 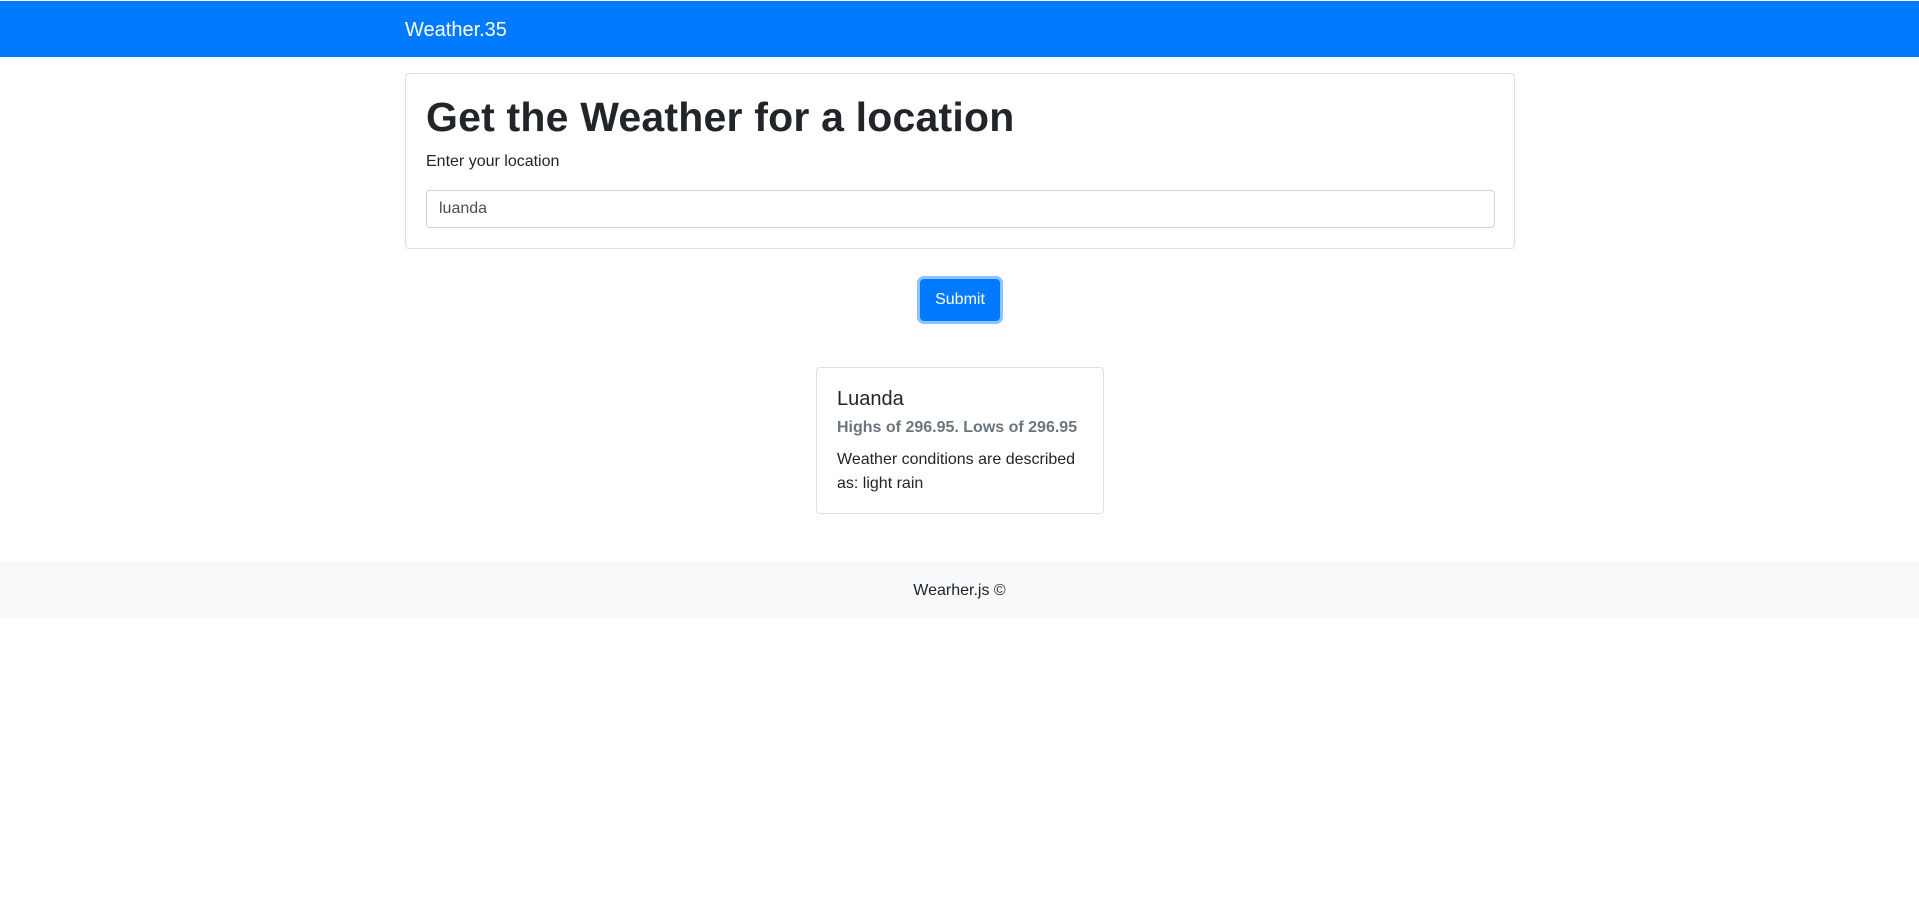 What do you see at coordinates (960, 300) in the screenshot?
I see `submit-button: Submit` at bounding box center [960, 300].